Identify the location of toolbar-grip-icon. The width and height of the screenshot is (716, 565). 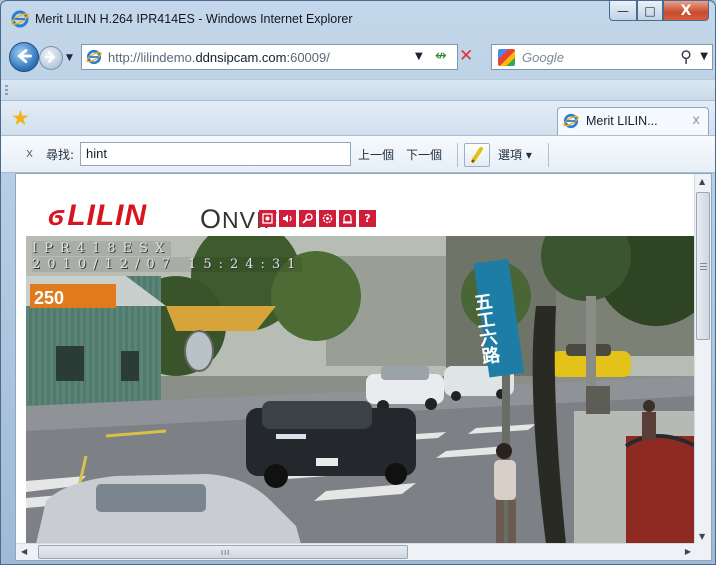
(6, 91).